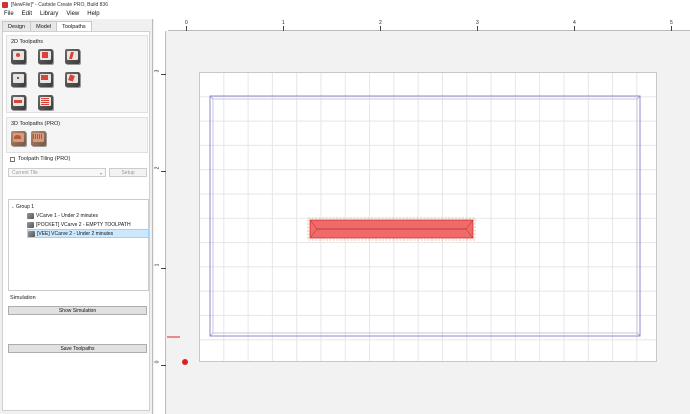  Describe the element at coordinates (25, 206) in the screenshot. I see `group-label: Group 1` at that location.